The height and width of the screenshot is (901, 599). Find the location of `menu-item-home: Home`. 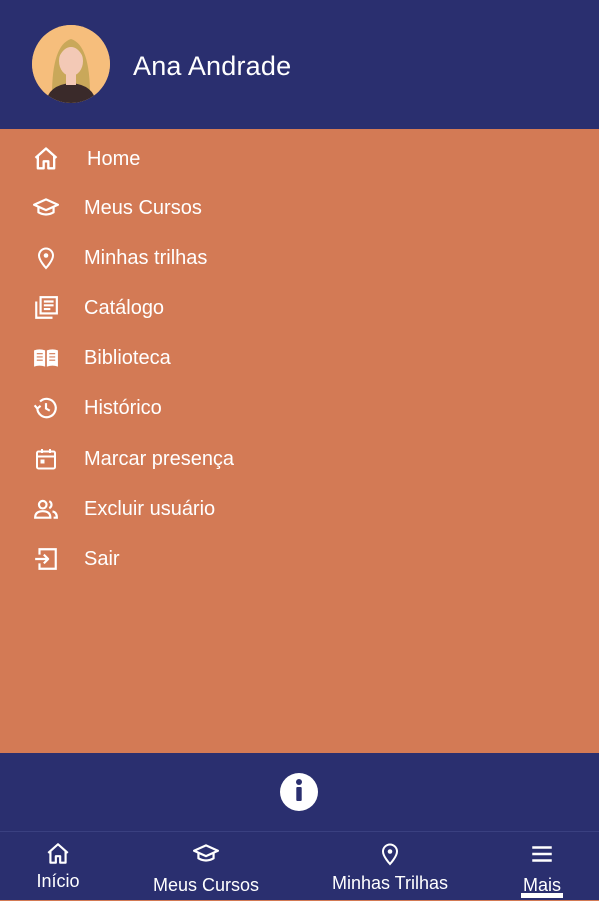

menu-item-home: Home is located at coordinates (299, 159).